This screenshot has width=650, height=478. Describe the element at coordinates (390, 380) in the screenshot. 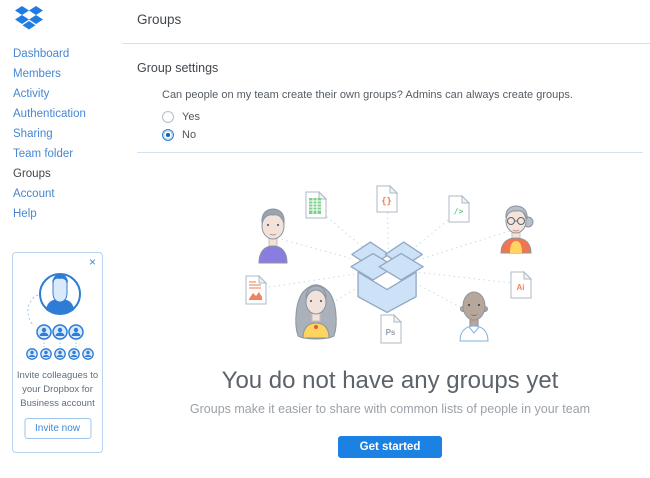

I see `empty-state-title: You do not have any groups yet` at that location.